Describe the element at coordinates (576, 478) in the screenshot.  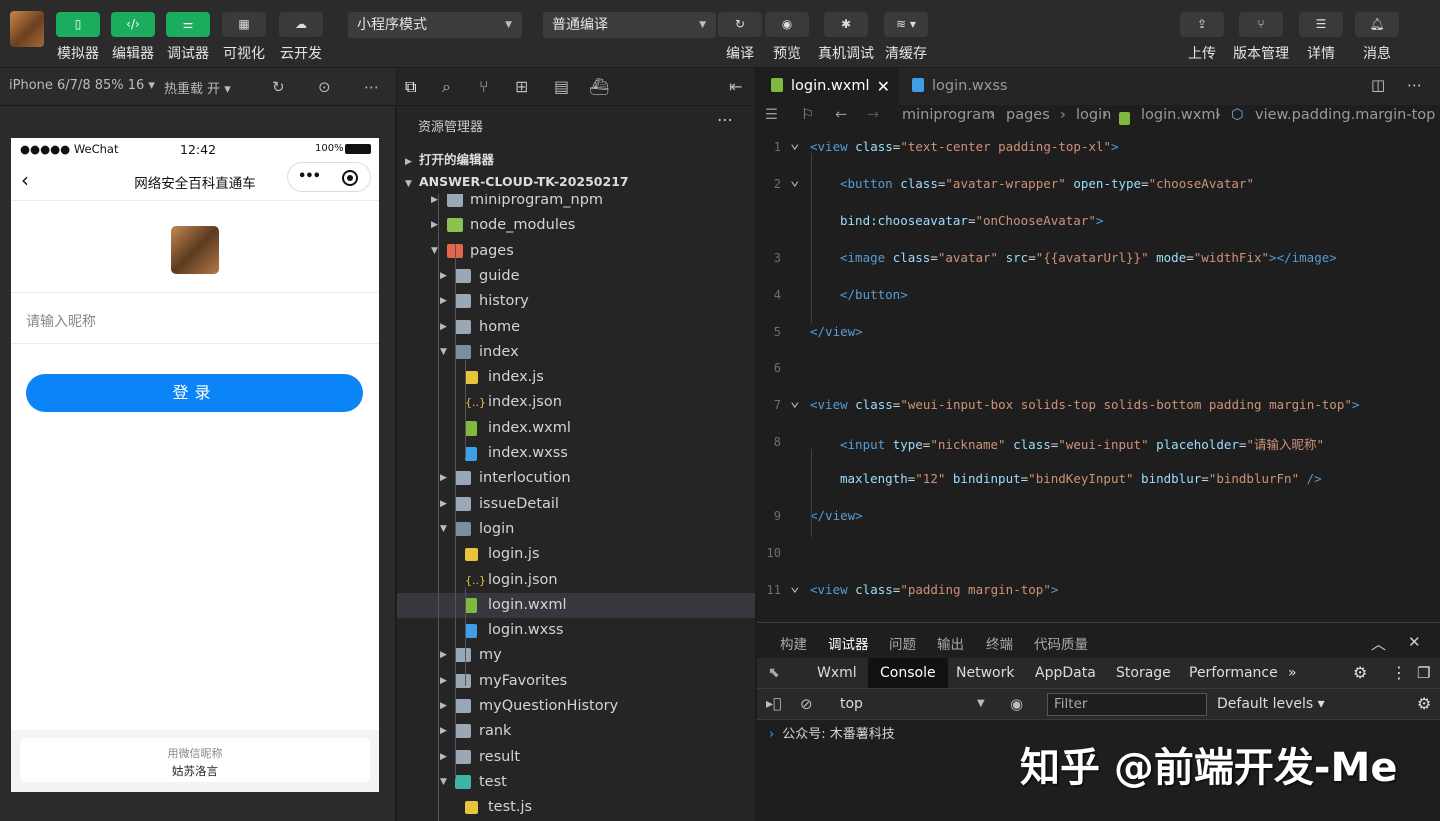
I see `tree-item-interlocution: ▶ interlocution` at that location.